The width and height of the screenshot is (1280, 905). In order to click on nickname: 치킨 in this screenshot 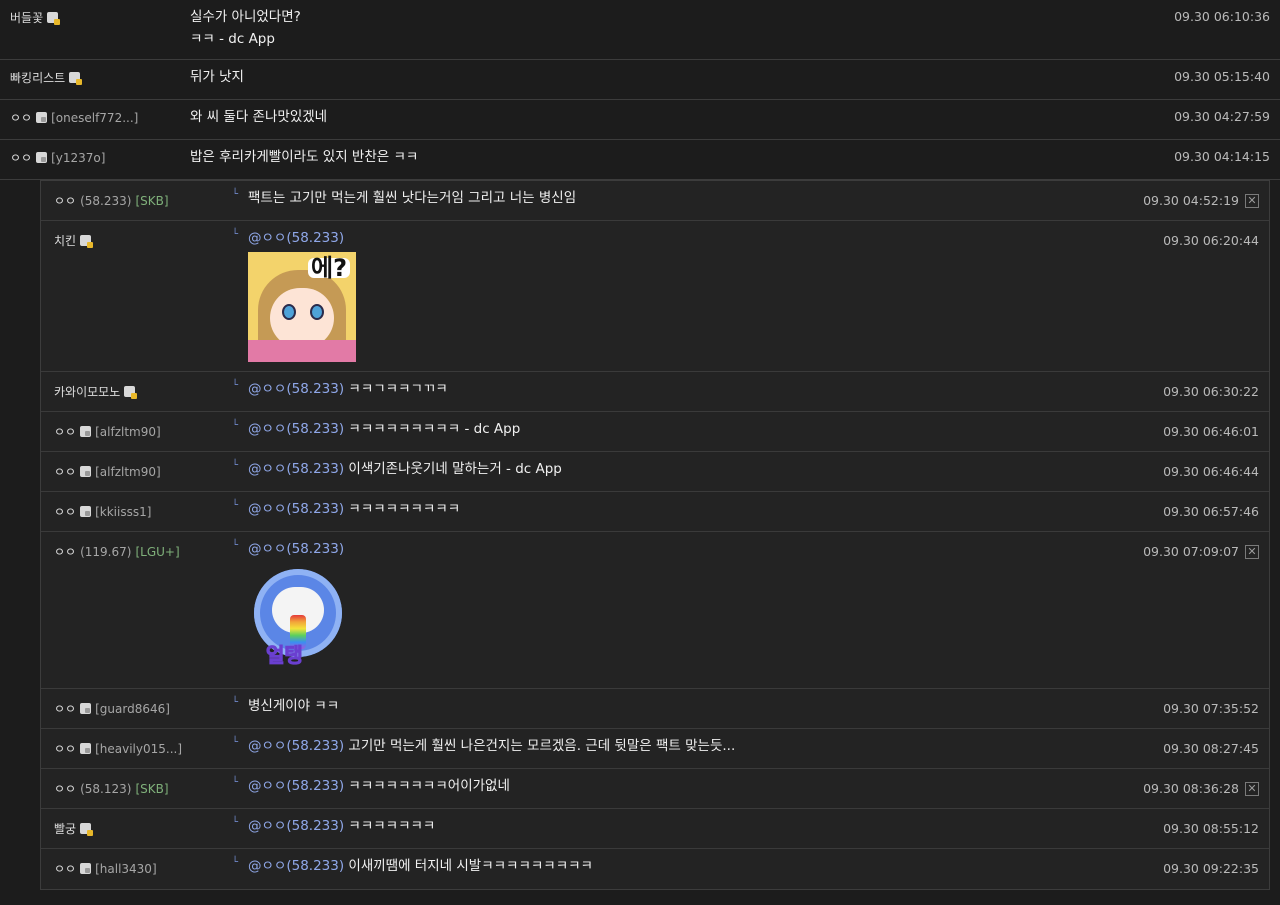, I will do `click(65, 240)`.